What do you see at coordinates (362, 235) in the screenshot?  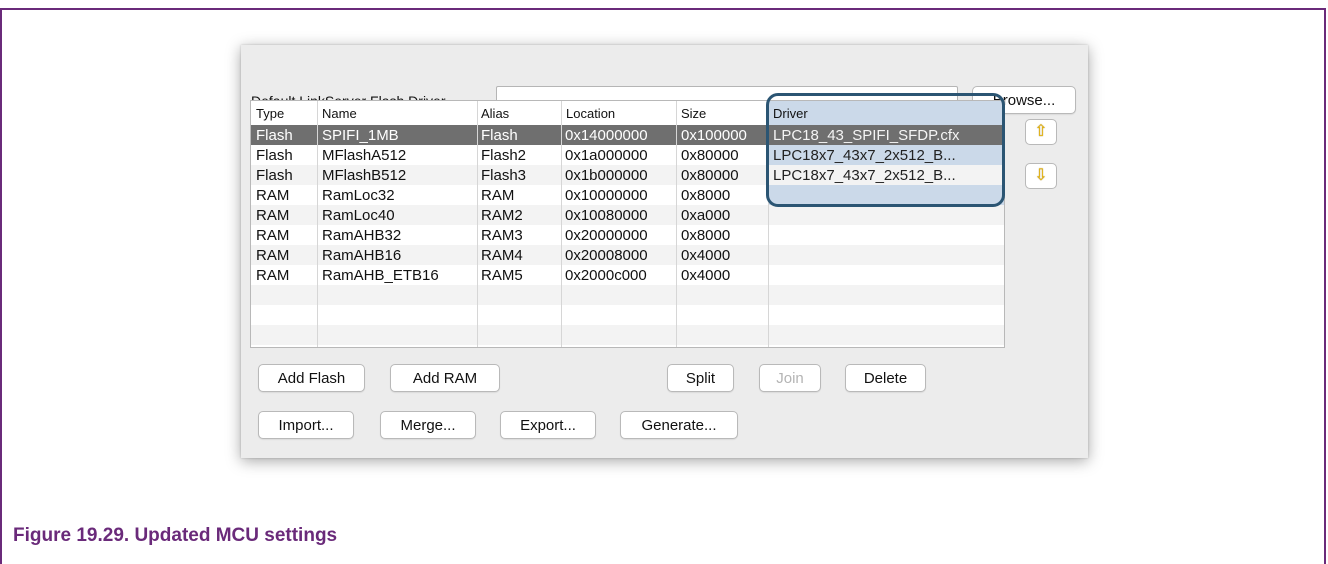 I see `cell-name: RamAHB32` at bounding box center [362, 235].